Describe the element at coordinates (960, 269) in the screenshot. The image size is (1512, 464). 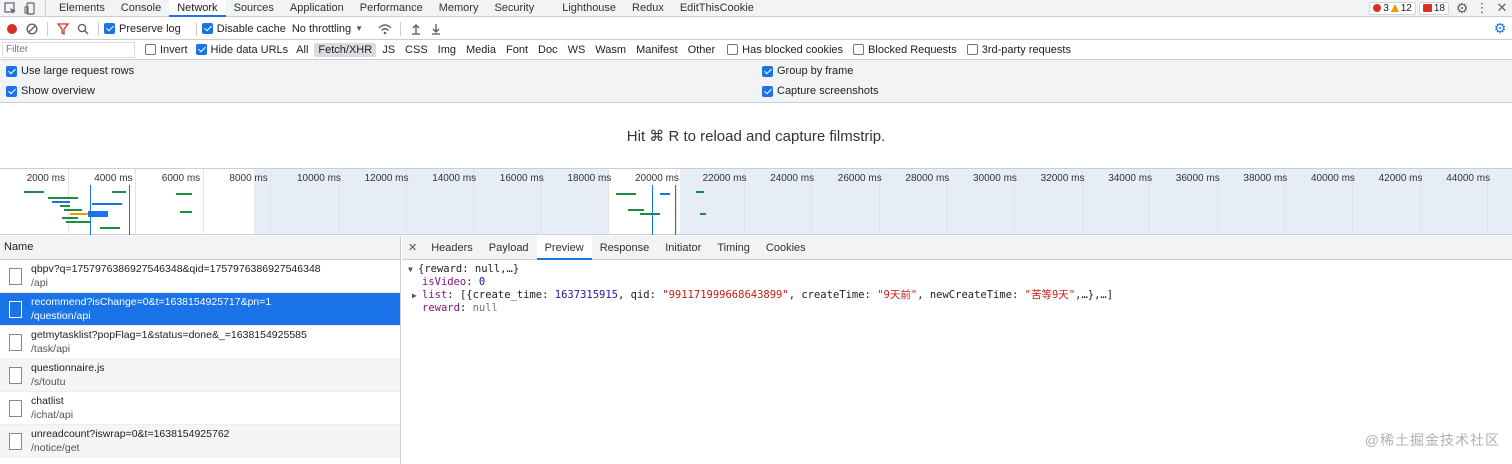
I see `json-root-node: ▼ {reward: null,…}` at that location.